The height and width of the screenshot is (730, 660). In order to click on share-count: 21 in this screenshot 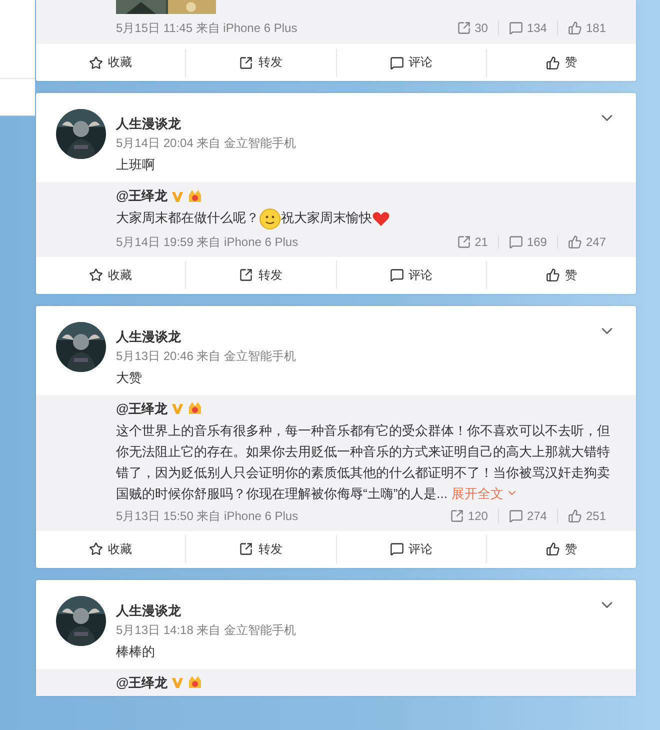, I will do `click(472, 241)`.